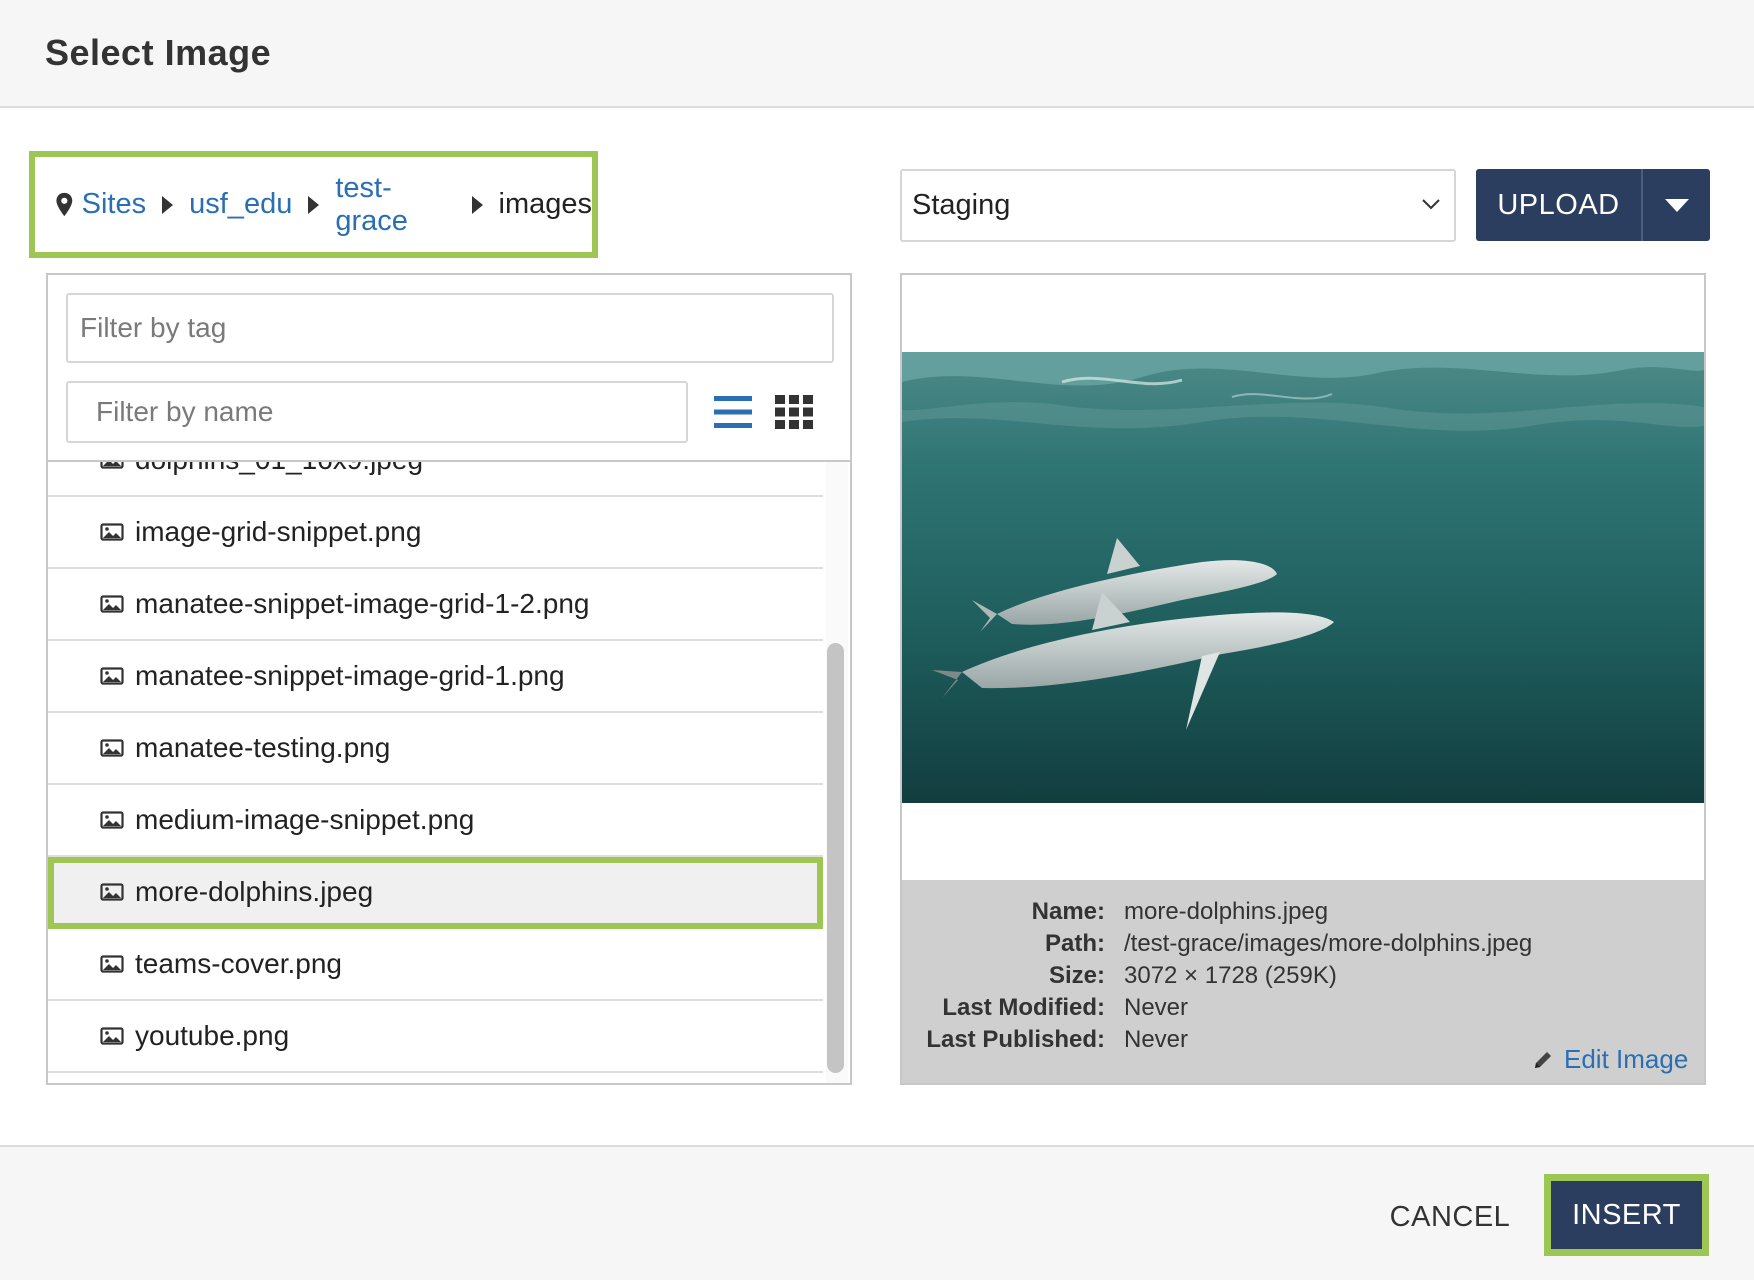 Image resolution: width=1754 pixels, height=1280 pixels. What do you see at coordinates (238, 963) in the screenshot?
I see `file-name: teams-cover.png` at bounding box center [238, 963].